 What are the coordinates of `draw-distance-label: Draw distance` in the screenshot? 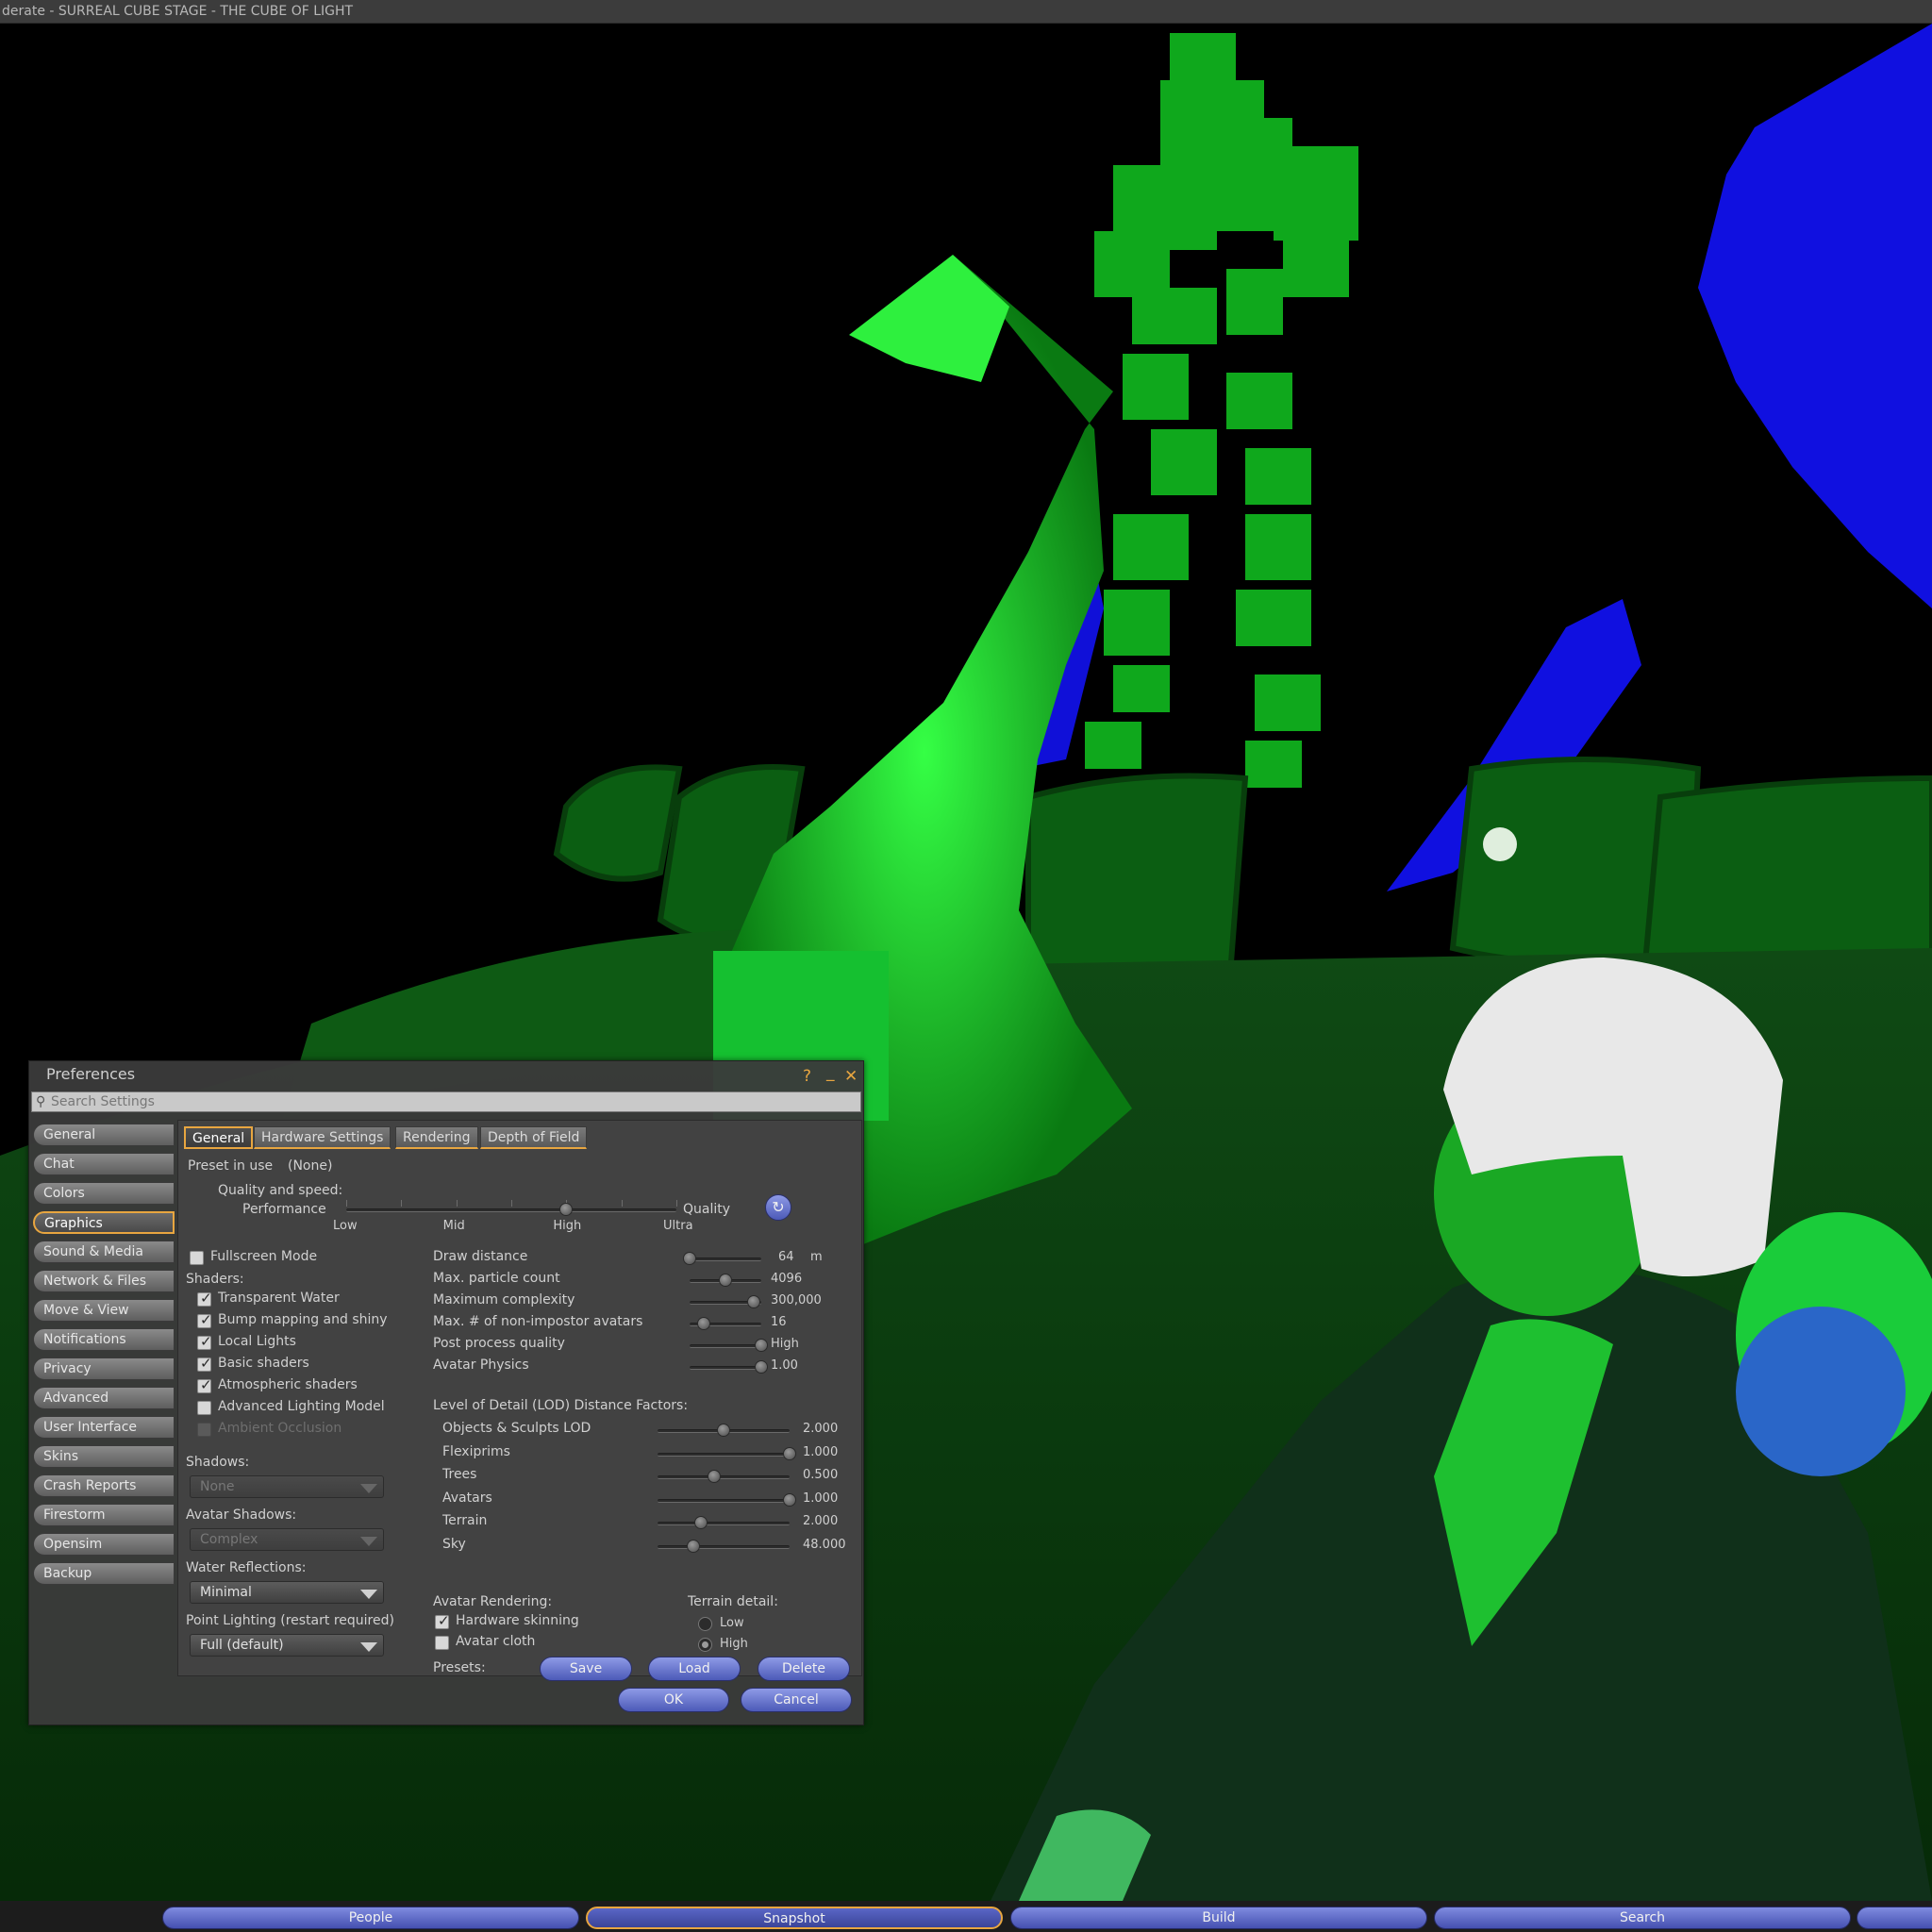 It's located at (481, 1256).